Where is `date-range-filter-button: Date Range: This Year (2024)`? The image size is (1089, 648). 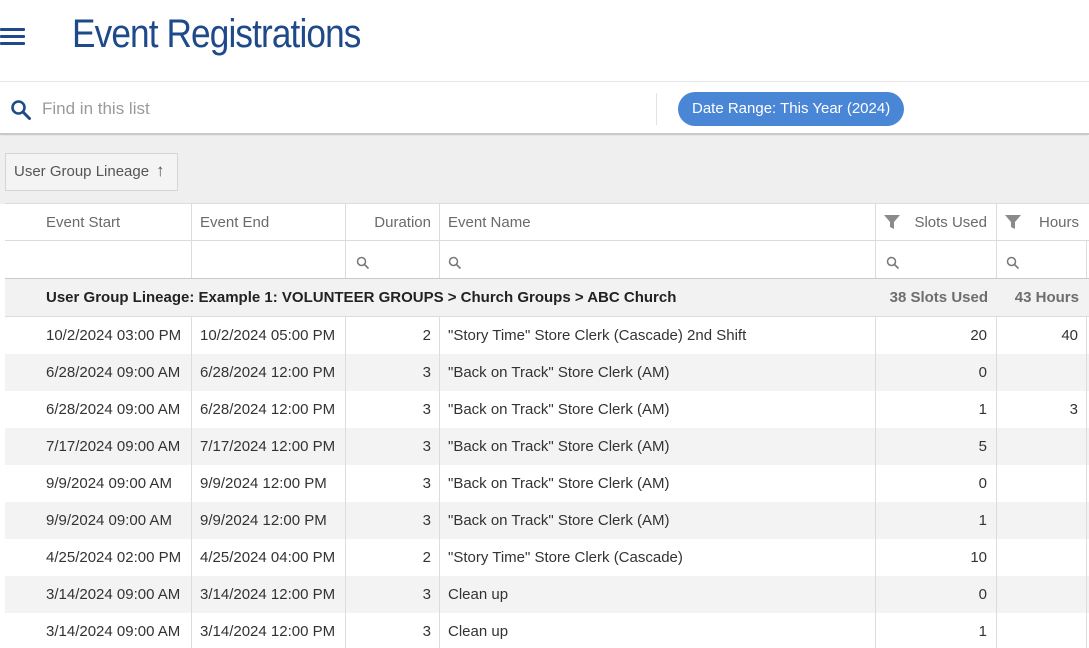 date-range-filter-button: Date Range: This Year (2024) is located at coordinates (791, 109).